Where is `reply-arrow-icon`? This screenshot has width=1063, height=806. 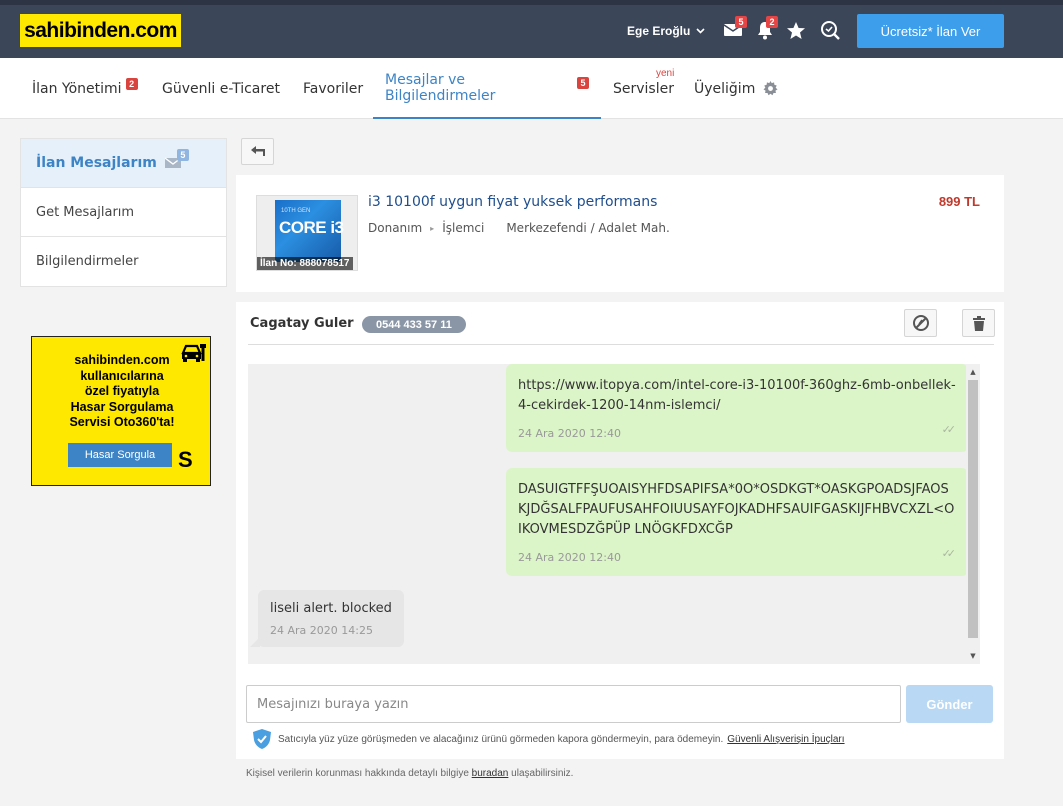
reply-arrow-icon is located at coordinates (257, 151).